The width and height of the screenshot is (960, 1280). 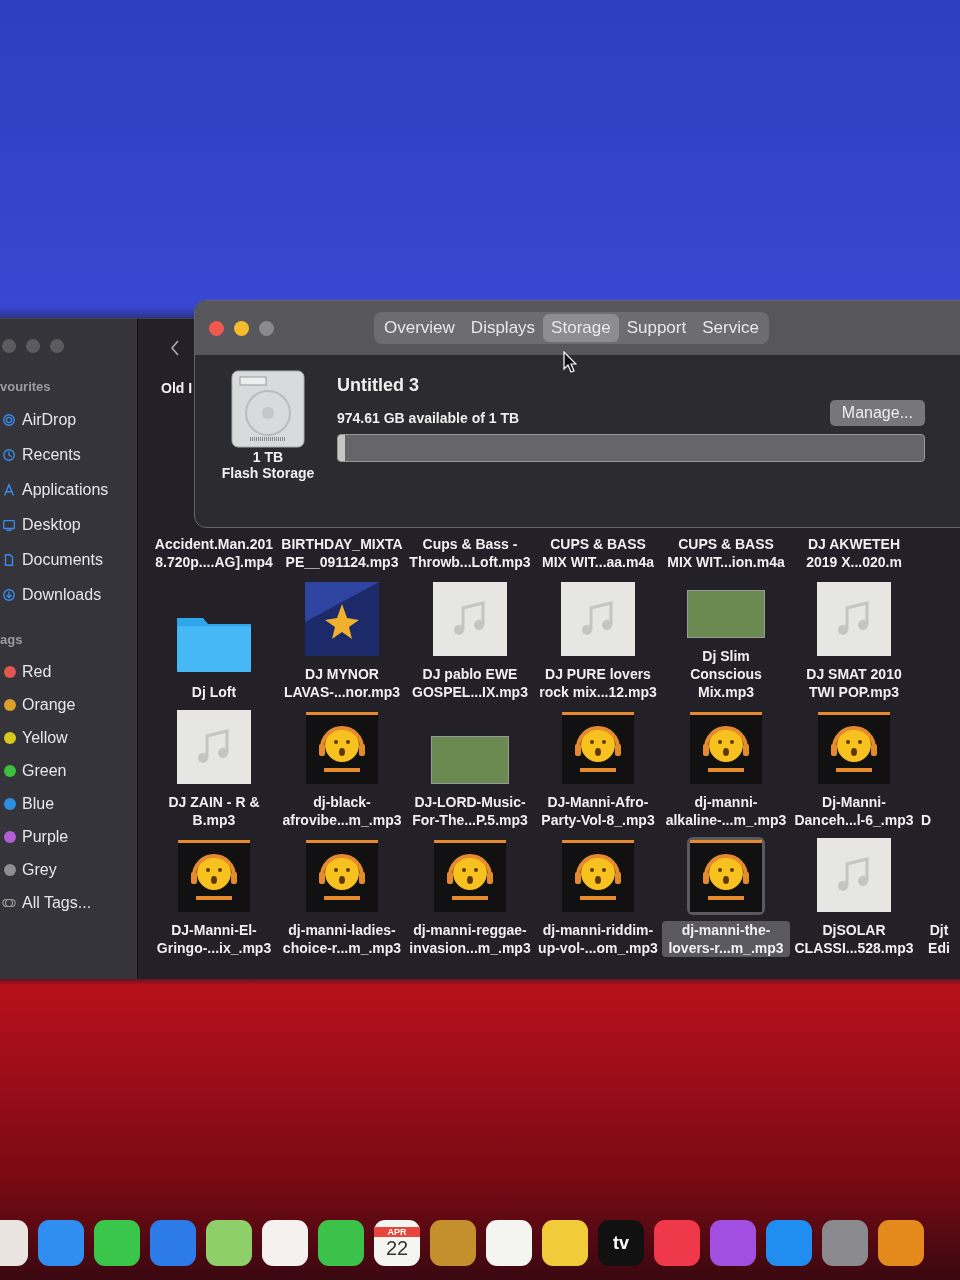 I want to click on sidebar-item: Desktop, so click(x=51, y=524).